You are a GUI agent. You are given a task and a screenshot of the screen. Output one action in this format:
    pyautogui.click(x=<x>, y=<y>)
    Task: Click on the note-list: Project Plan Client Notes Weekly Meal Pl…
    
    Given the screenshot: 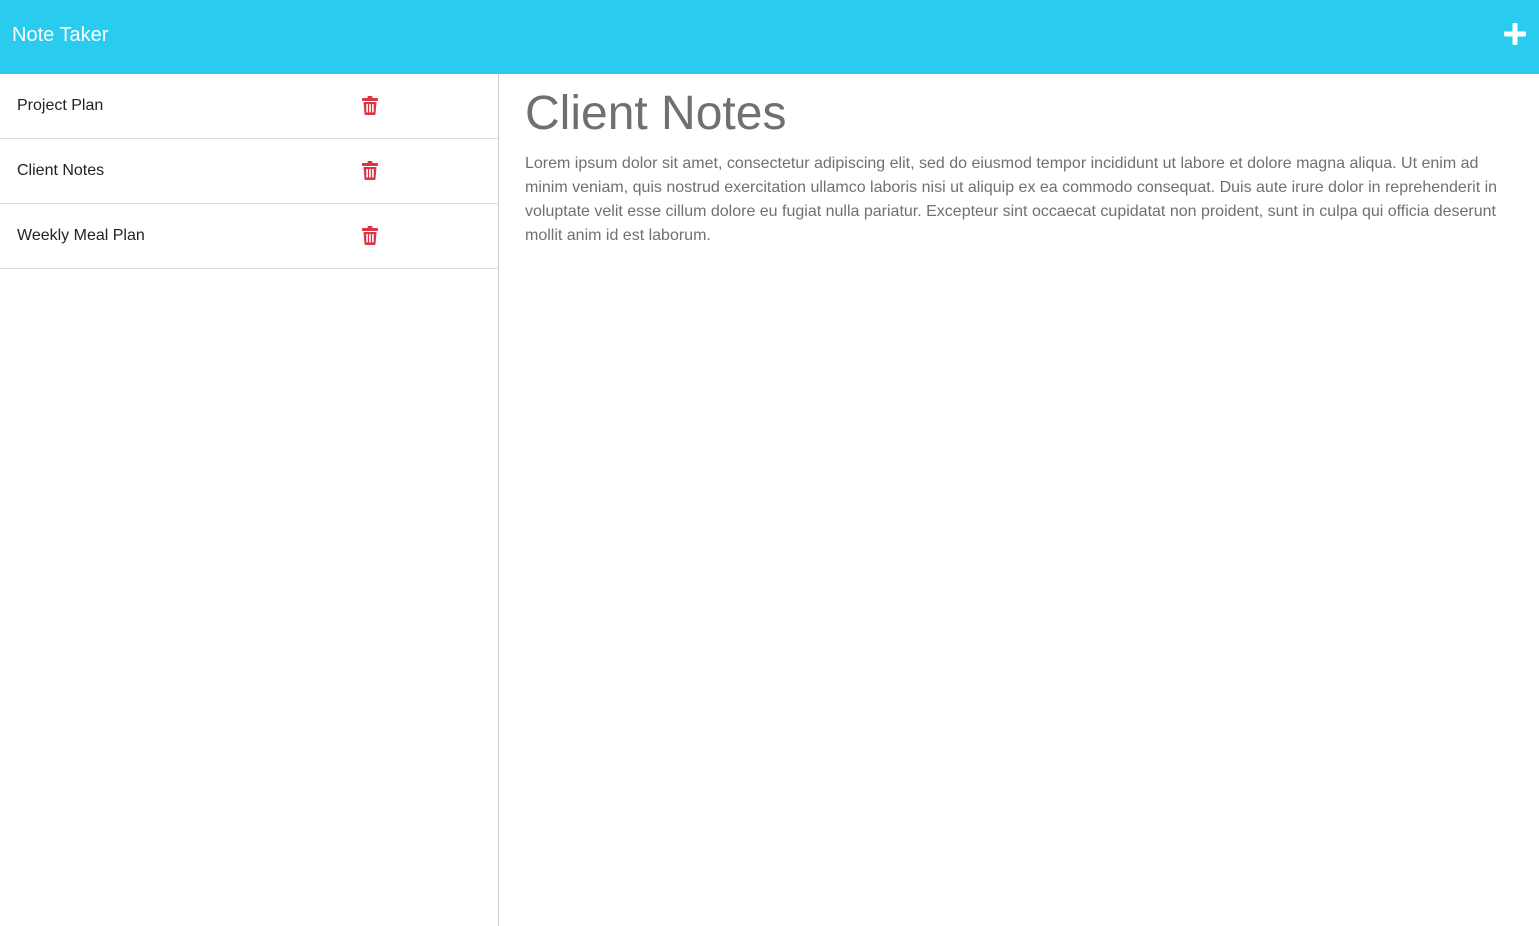 What is the action you would take?
    pyautogui.click(x=249, y=171)
    